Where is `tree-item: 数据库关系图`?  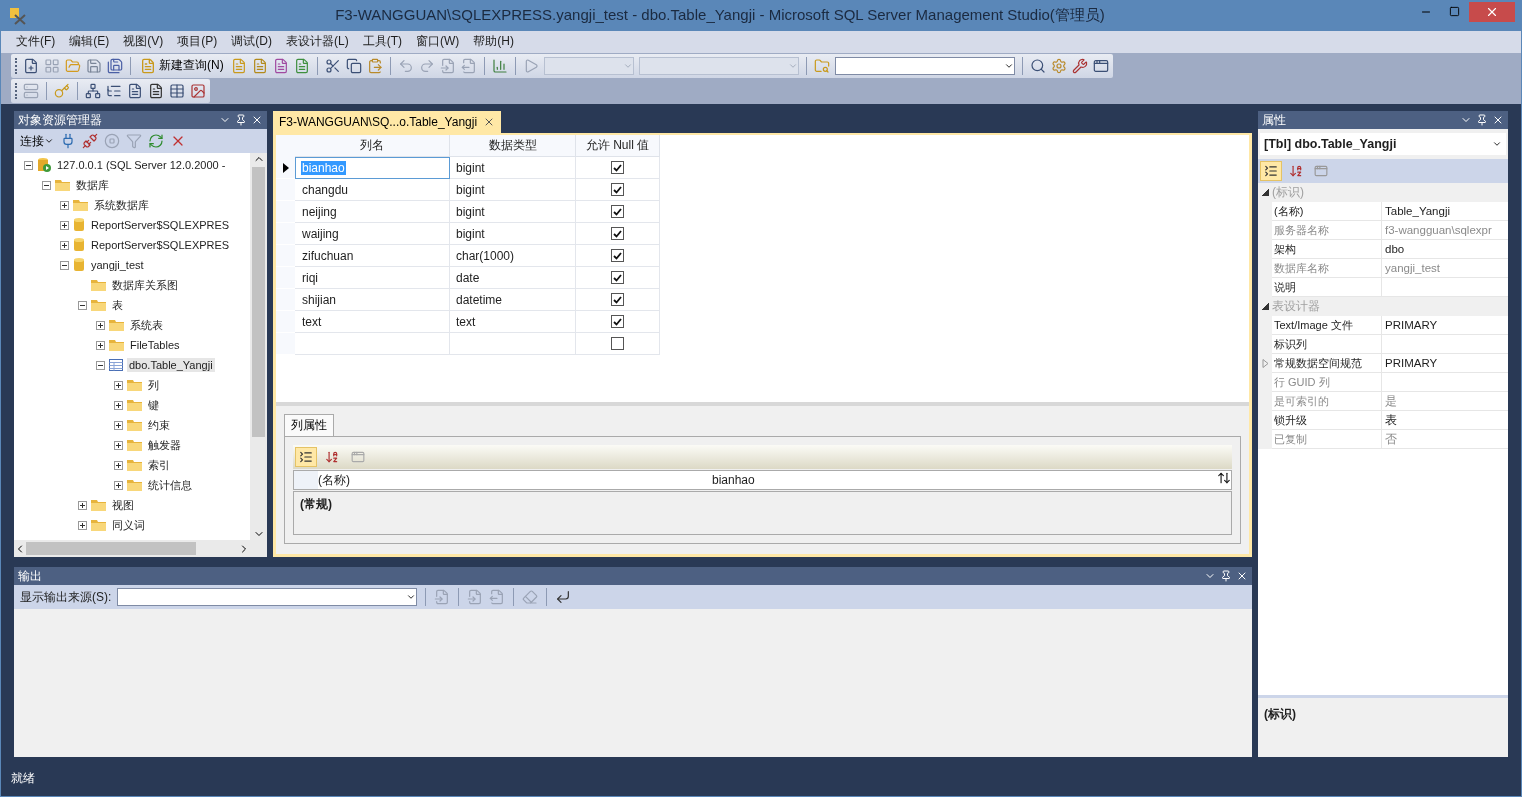
tree-item: 数据库关系图 is located at coordinates (145, 285).